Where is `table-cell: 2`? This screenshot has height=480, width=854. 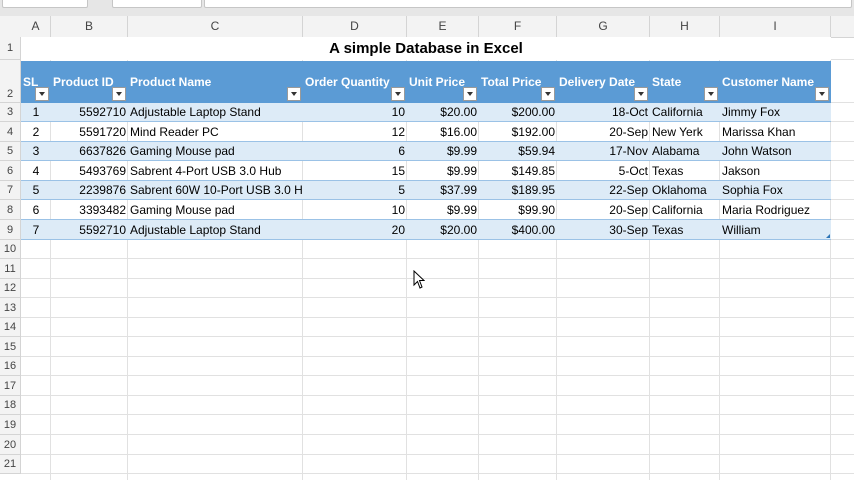
table-cell: 2 is located at coordinates (36, 131).